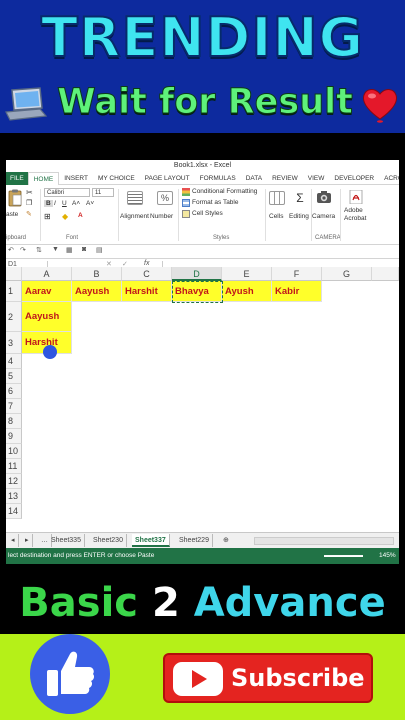  Describe the element at coordinates (84, 249) in the screenshot. I see `camera-quick-icon: ◙` at that location.